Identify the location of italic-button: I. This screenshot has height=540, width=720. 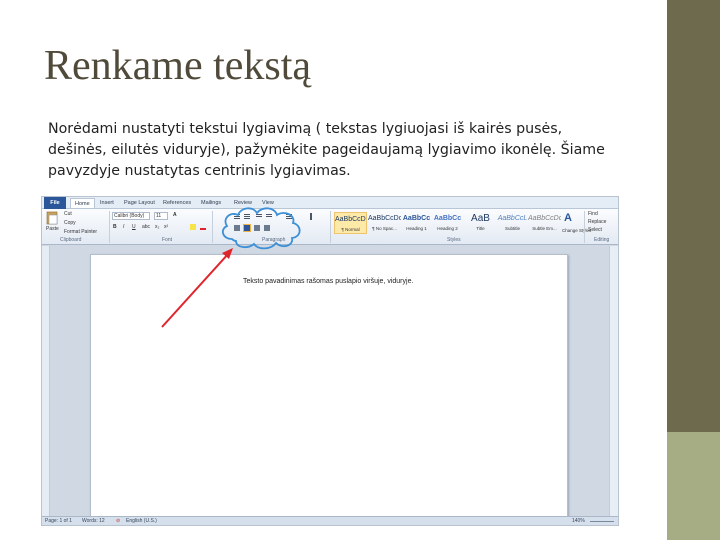
(123, 227).